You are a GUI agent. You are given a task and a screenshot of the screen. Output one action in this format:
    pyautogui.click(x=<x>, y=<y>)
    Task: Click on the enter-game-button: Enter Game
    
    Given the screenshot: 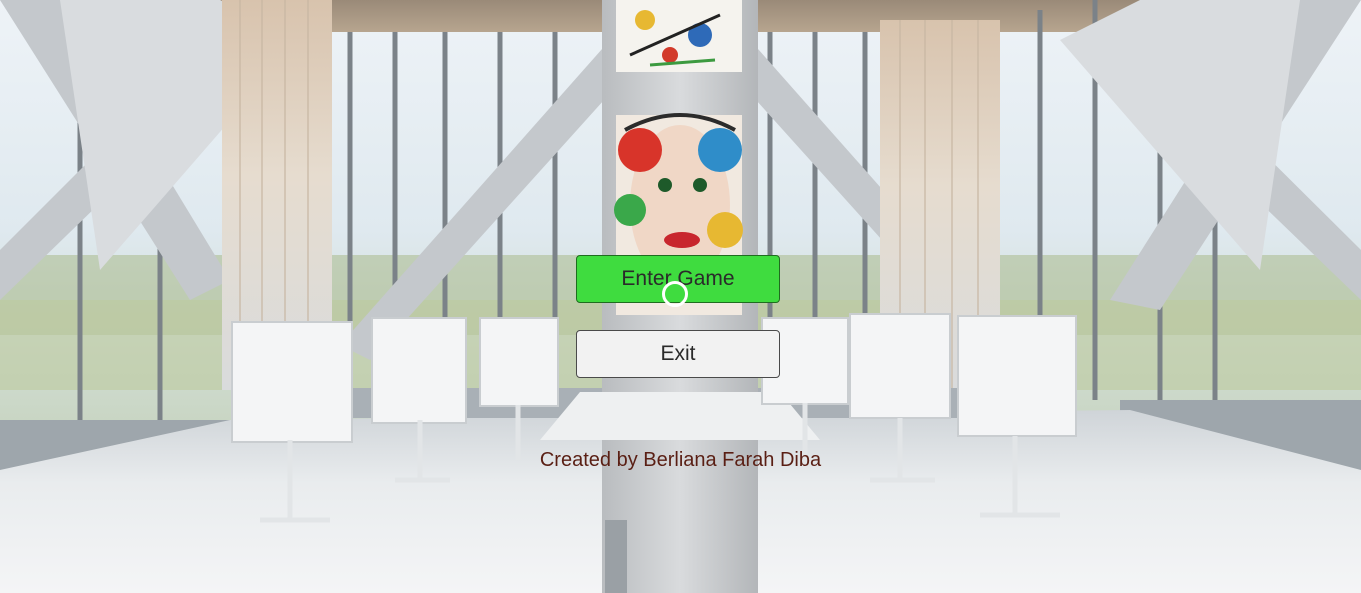 What is the action you would take?
    pyautogui.click(x=678, y=279)
    